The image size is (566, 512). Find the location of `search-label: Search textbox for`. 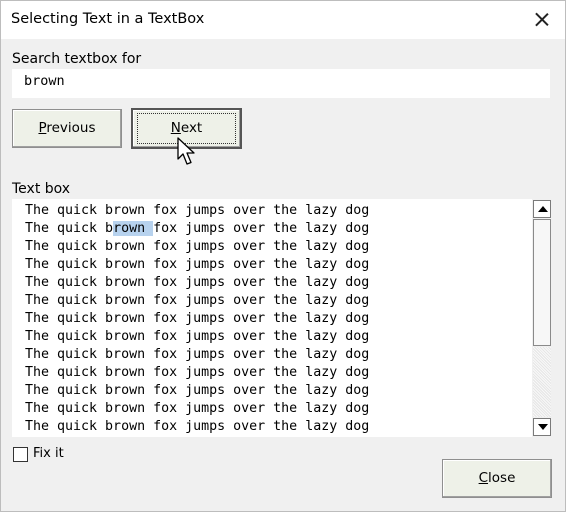

search-label: Search textbox for is located at coordinates (77, 59).